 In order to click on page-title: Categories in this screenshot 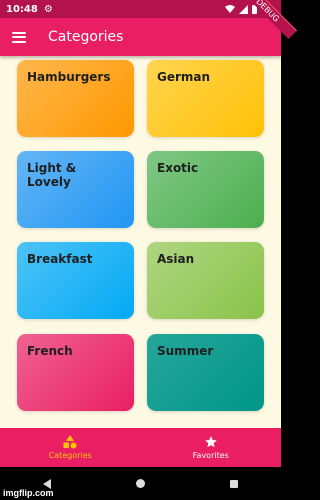, I will do `click(86, 37)`.